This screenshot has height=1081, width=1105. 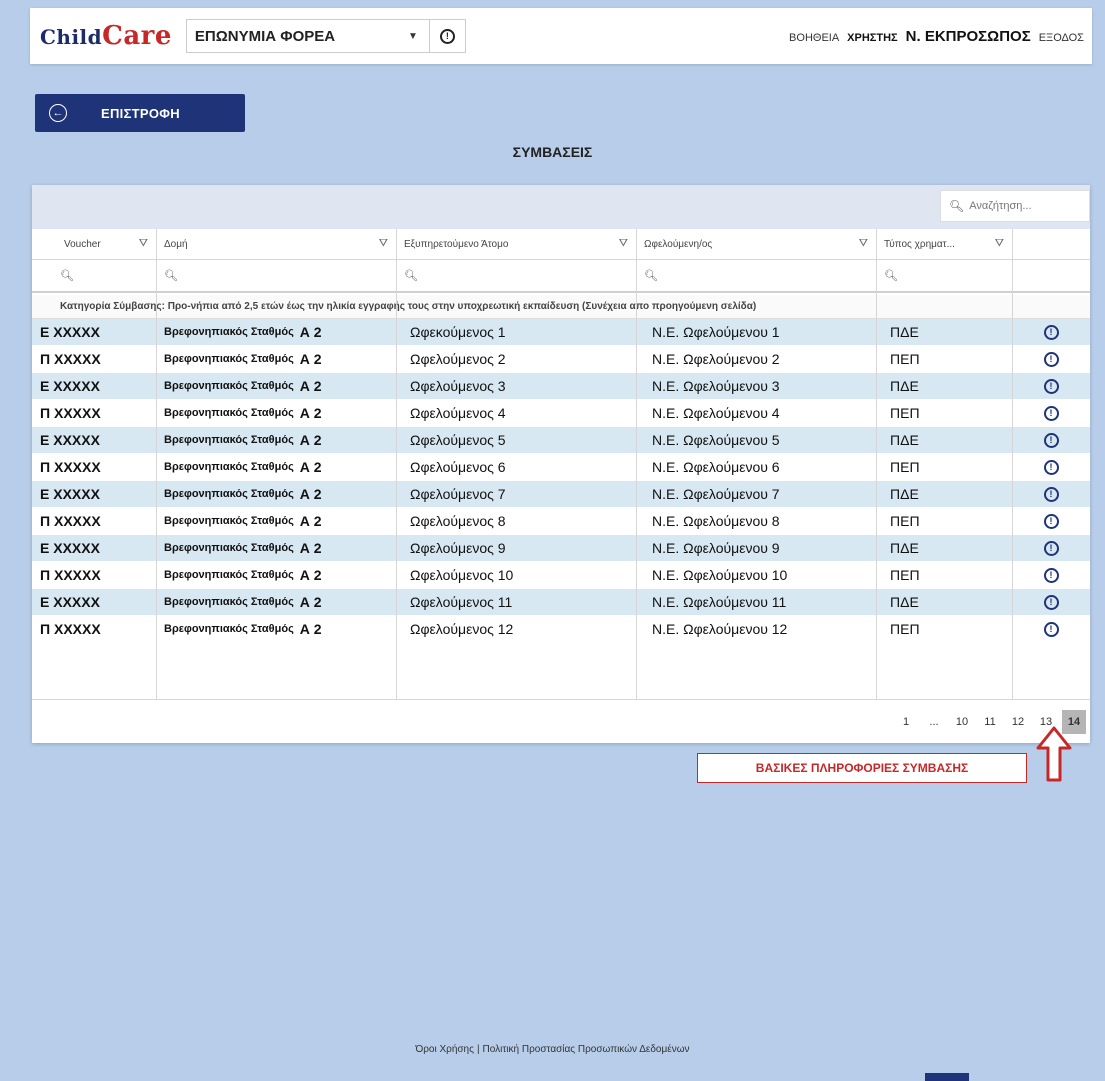 I want to click on cell-person: Ωφελούμενος 9, so click(x=516, y=548).